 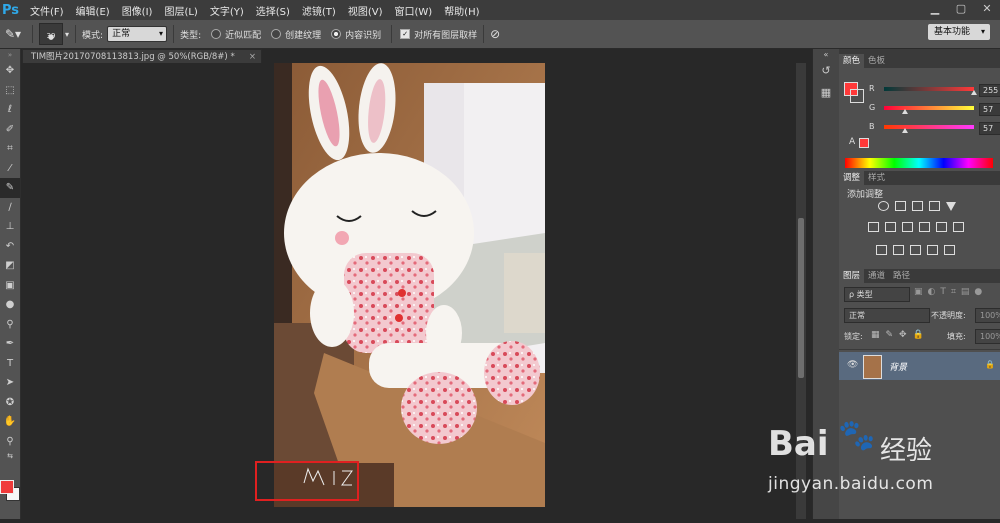 I want to click on tab-layers: 图层, so click(x=852, y=276).